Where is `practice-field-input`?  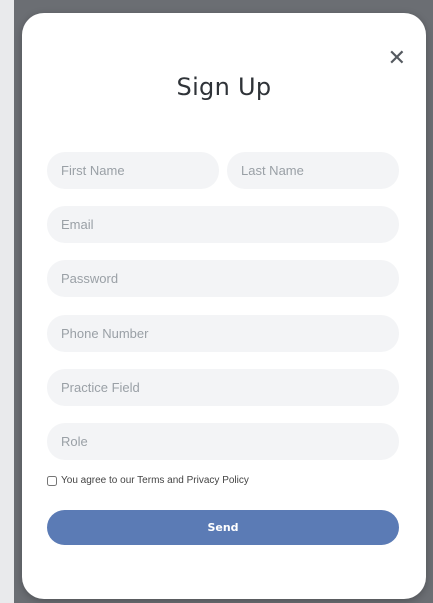
practice-field-input is located at coordinates (223, 387).